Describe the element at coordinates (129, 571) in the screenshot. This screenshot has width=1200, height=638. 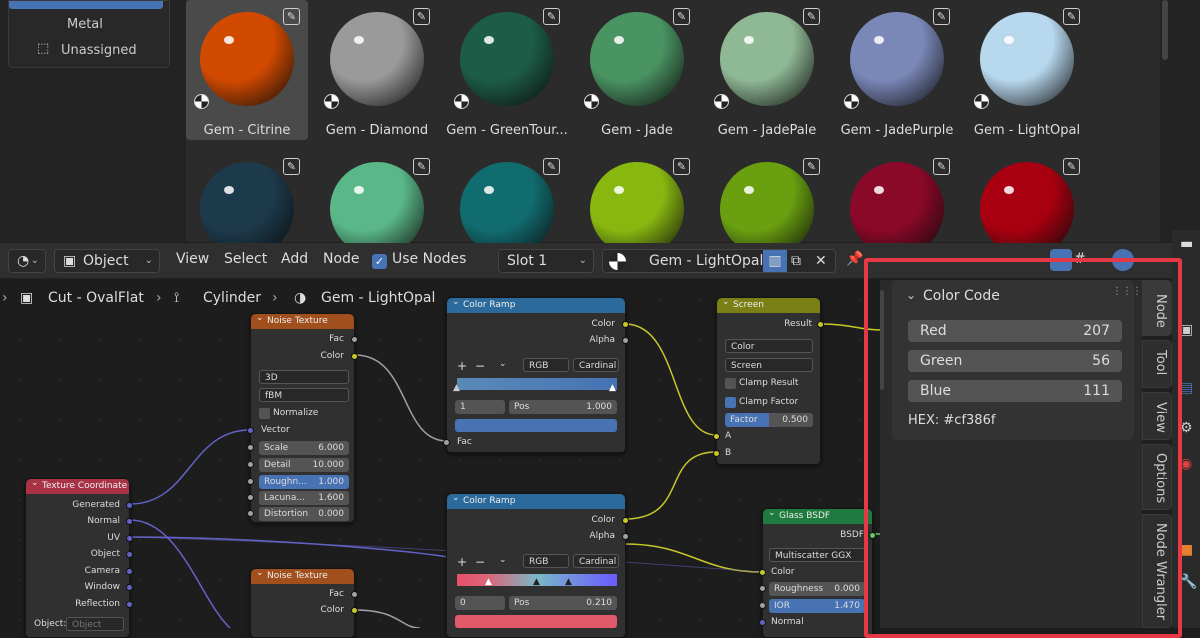
I see `socket-camera` at that location.